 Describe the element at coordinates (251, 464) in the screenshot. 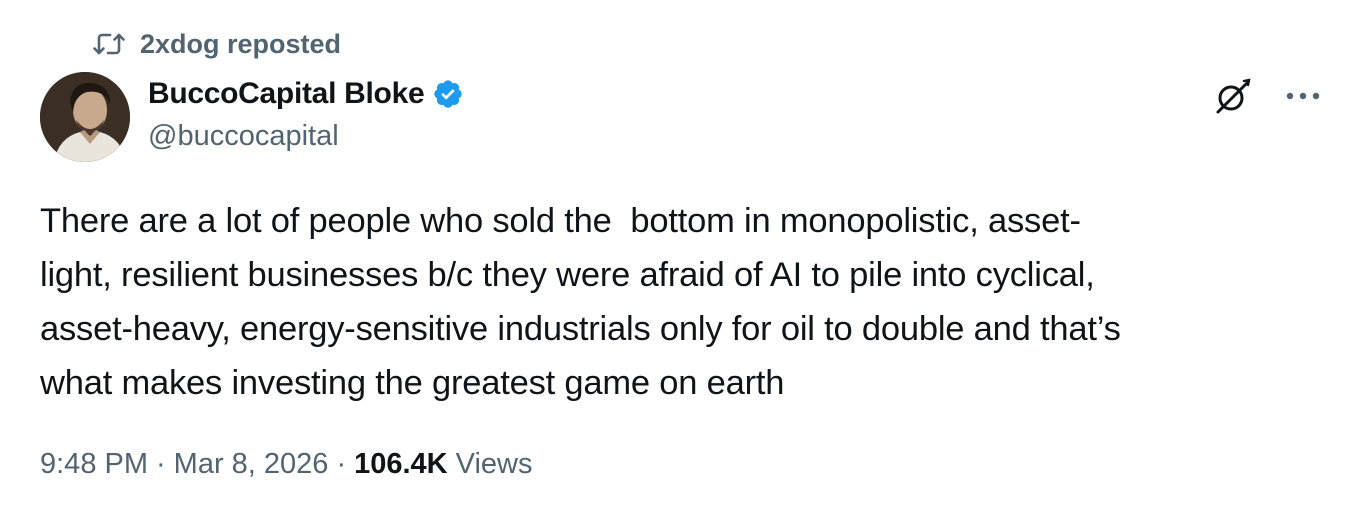

I see `tweet-date: Mar 8, 2026` at that location.